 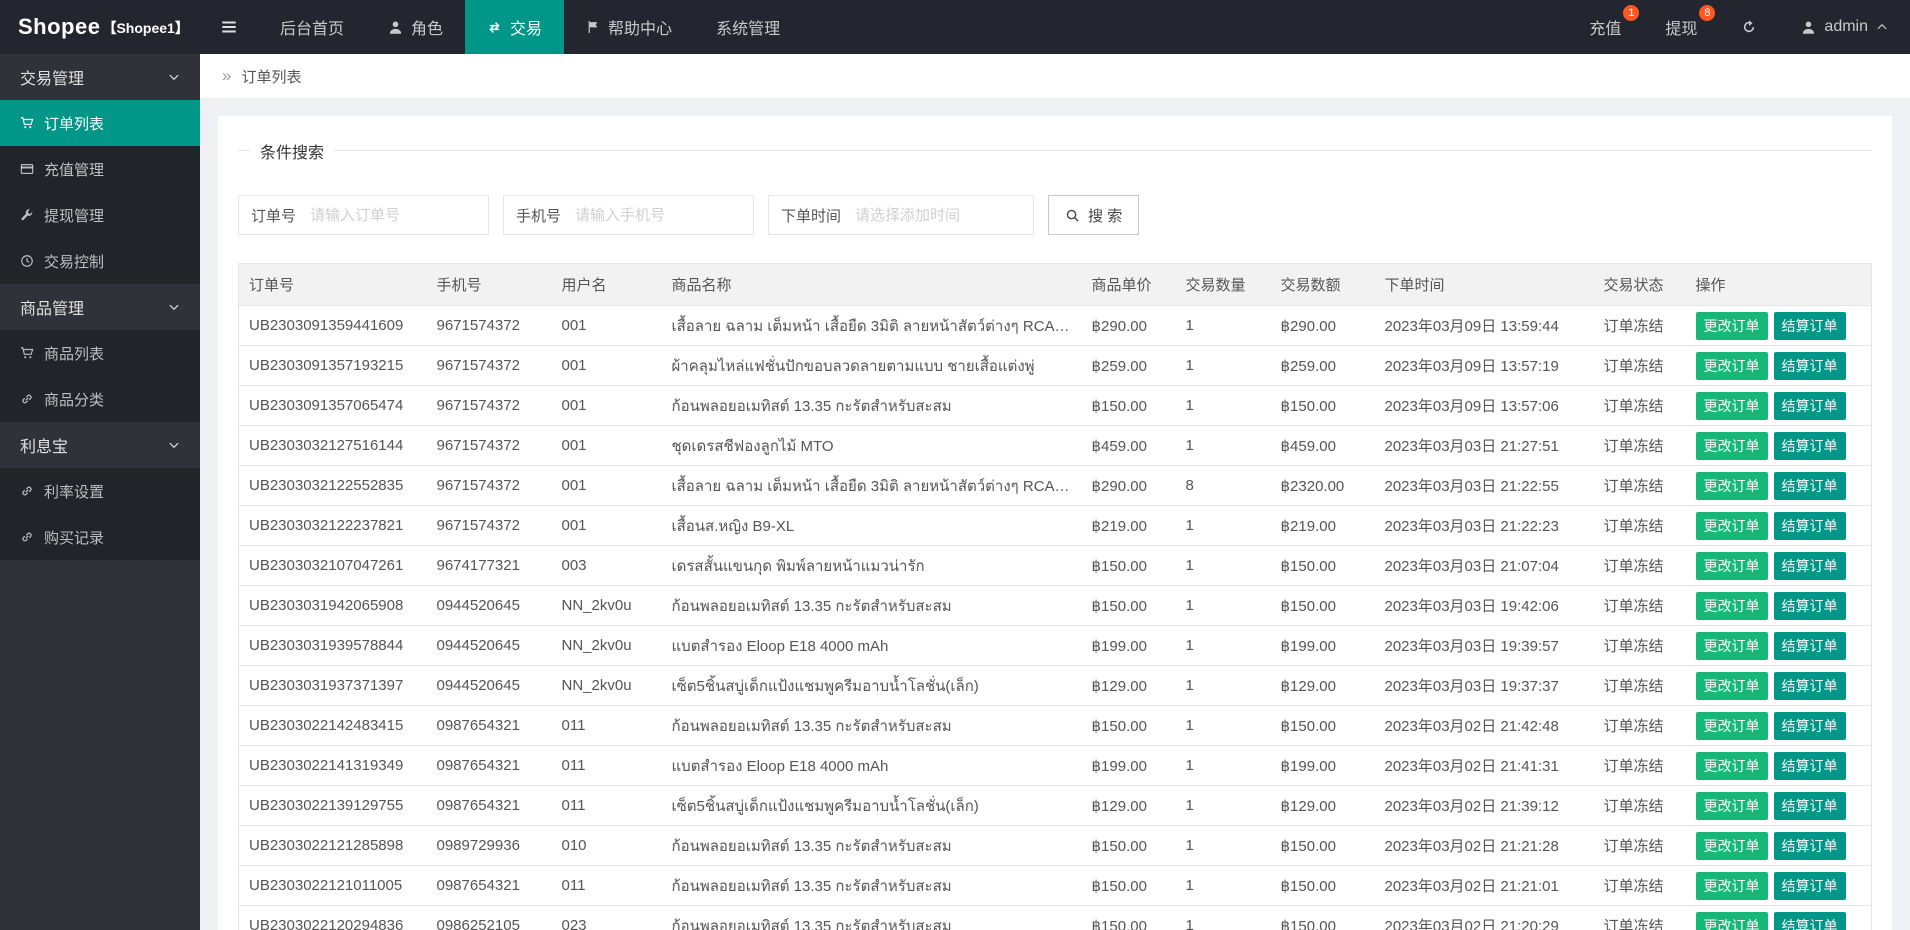 I want to click on nav-item-4: 系统管理, so click(x=748, y=27).